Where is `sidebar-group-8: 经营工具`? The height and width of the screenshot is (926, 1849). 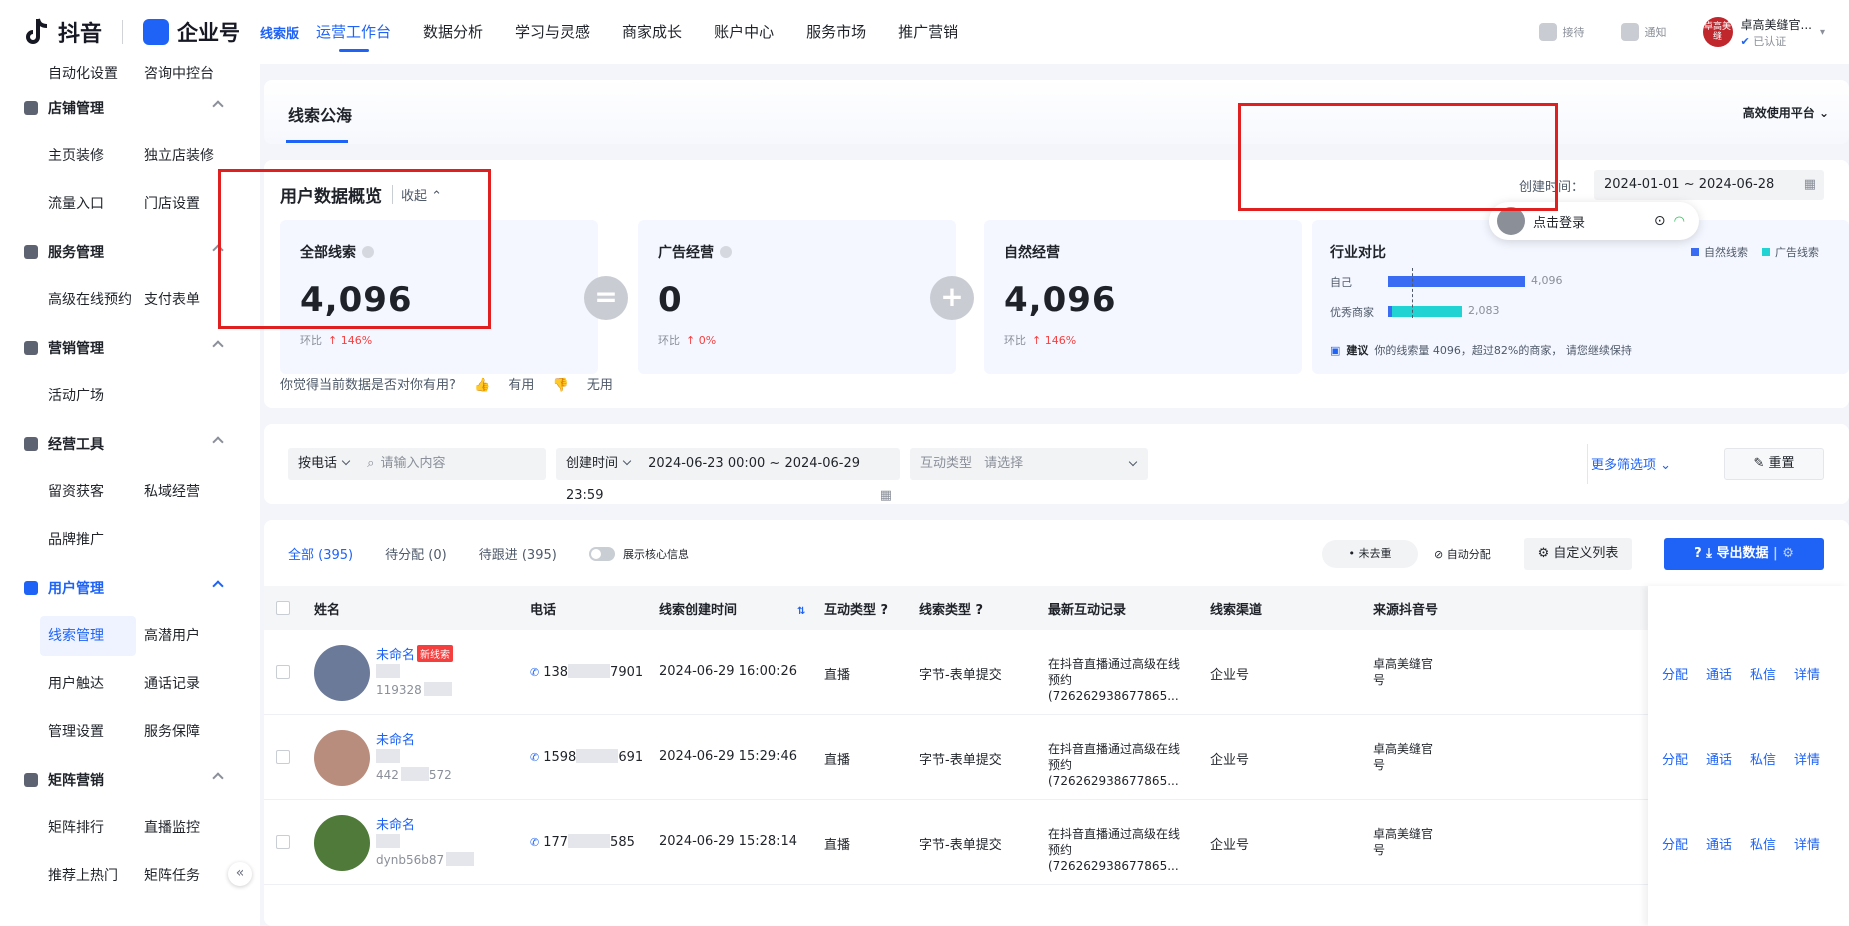
sidebar-group-8: 经营工具 is located at coordinates (130, 444).